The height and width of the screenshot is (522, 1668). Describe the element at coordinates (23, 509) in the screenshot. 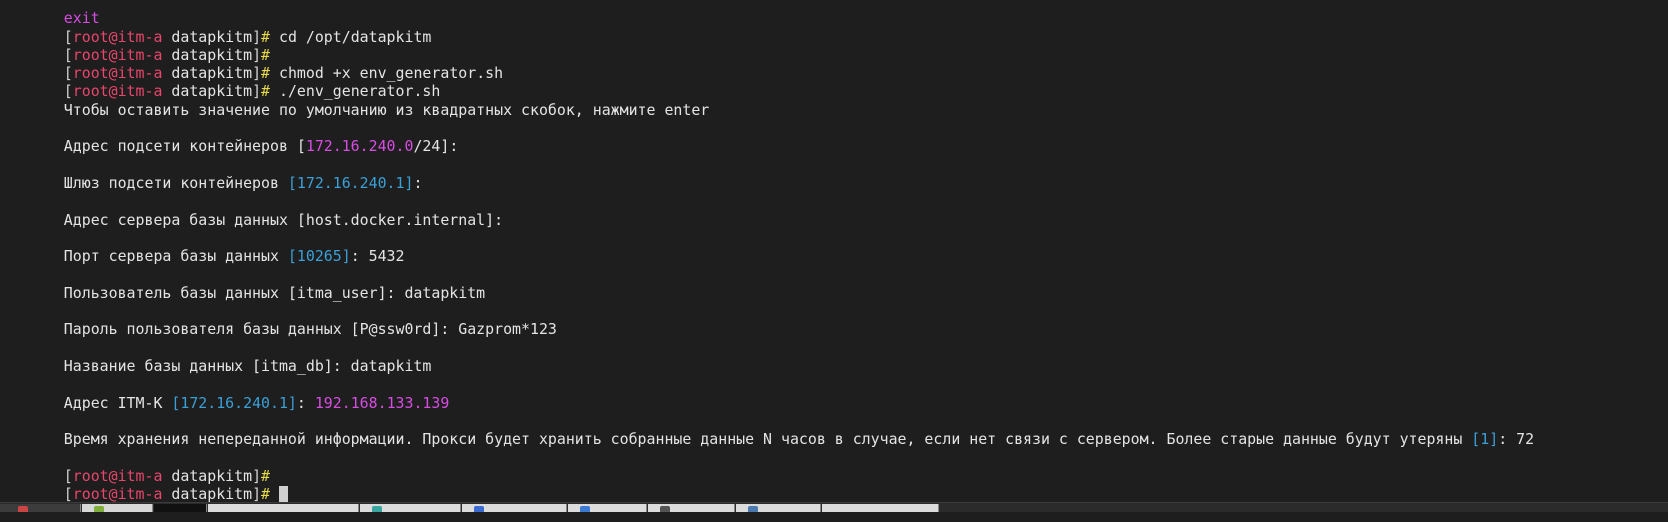

I see `app-1-icon` at that location.